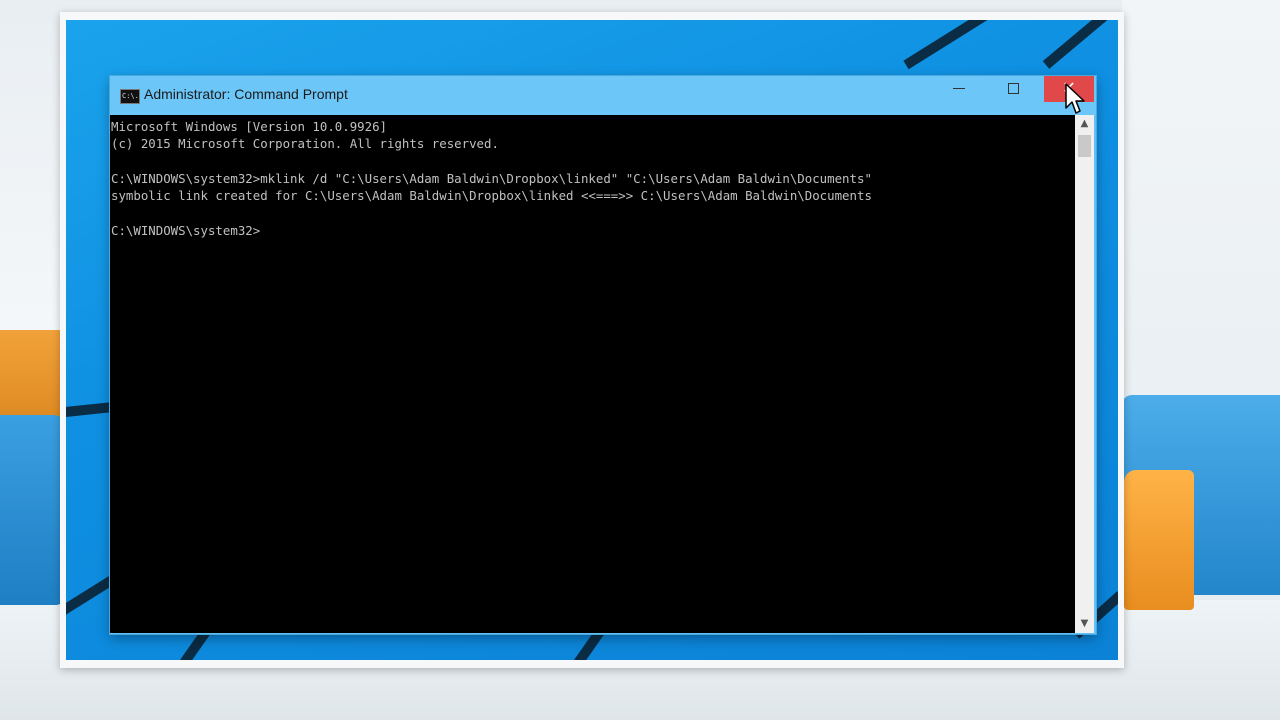 The image size is (1280, 720). I want to click on cmd-icon: C:\., so click(130, 96).